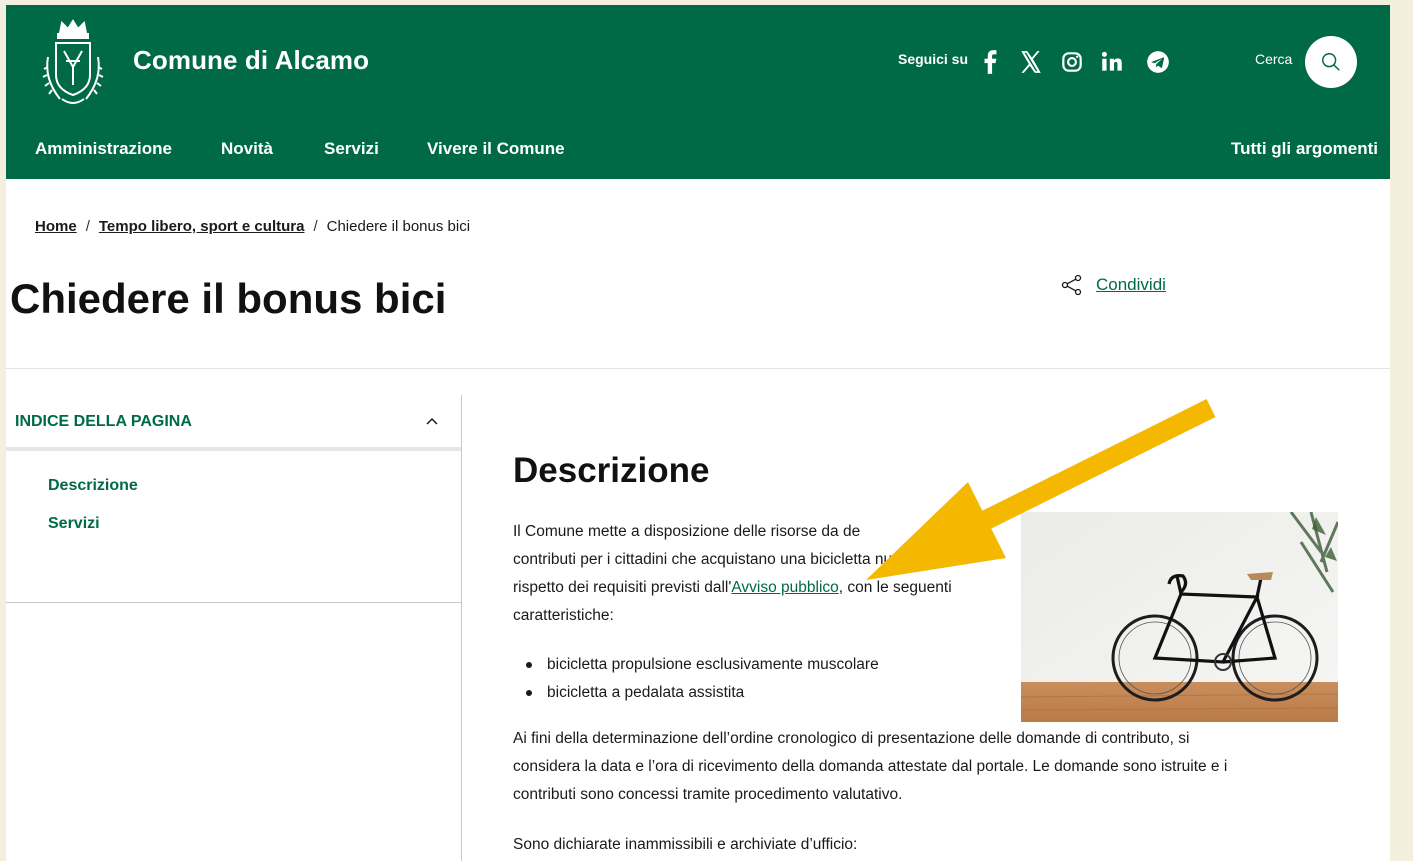  Describe the element at coordinates (1304, 149) in the screenshot. I see `nav-item-tutti-gli-argomenti: Tutti gli argomenti` at that location.